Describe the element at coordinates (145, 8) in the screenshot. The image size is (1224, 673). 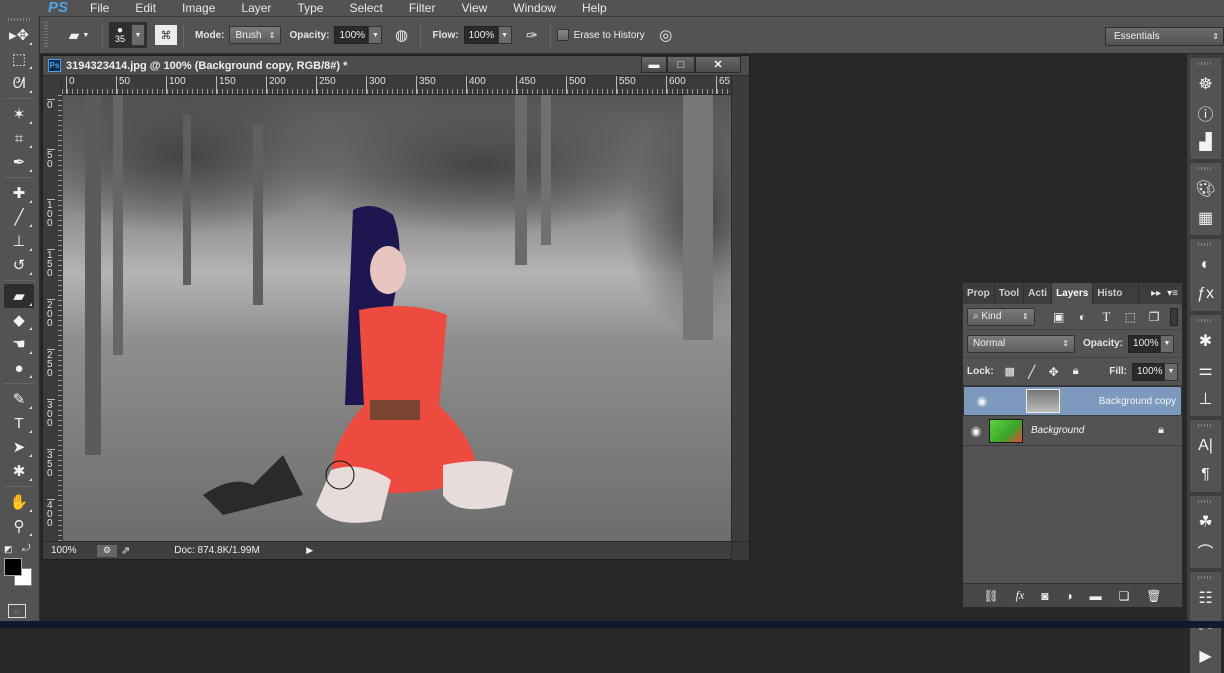
I see `menu-edit: Edit` at that location.